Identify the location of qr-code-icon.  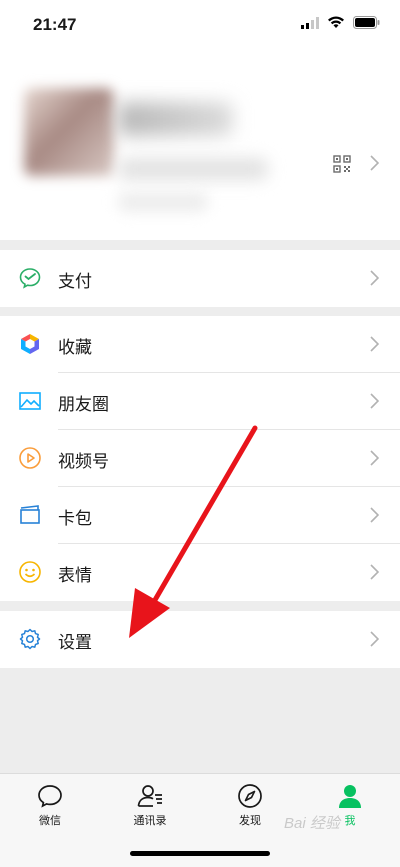
(342, 164).